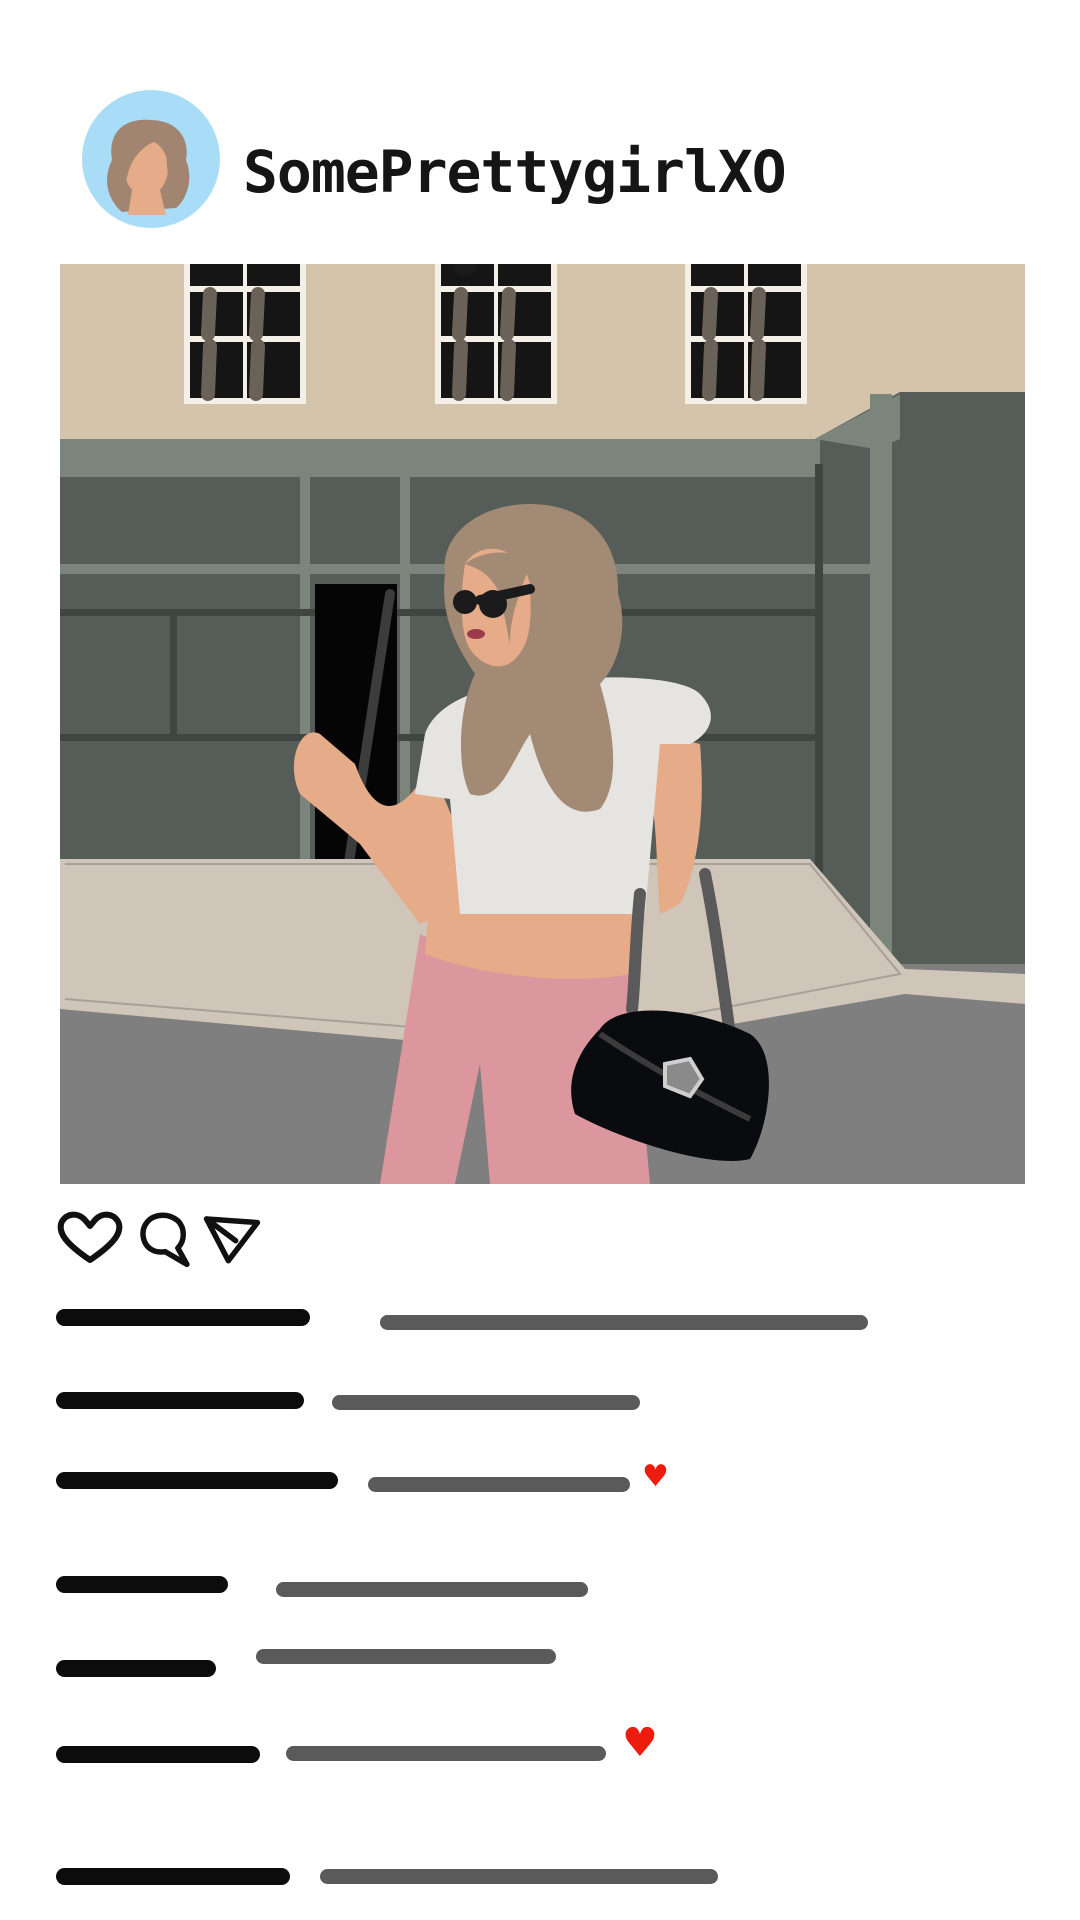  I want to click on post-actions, so click(185, 1242).